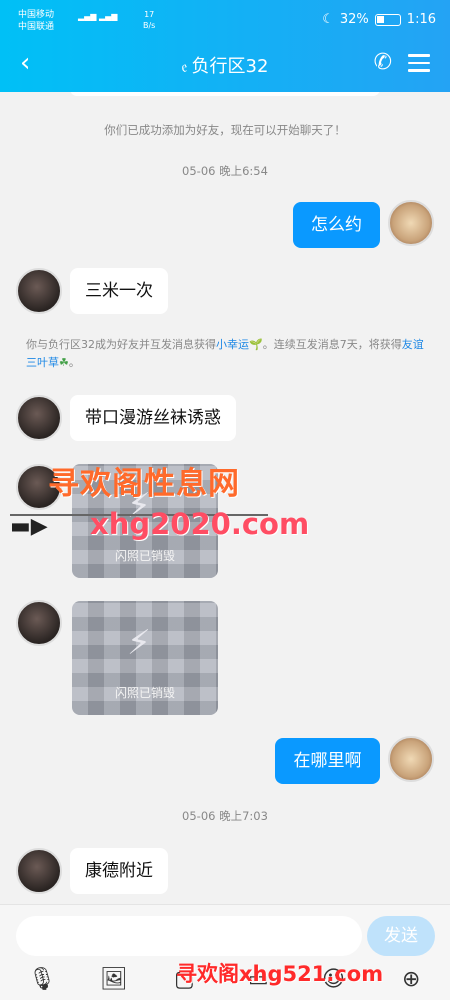 The image size is (450, 1000). What do you see at coordinates (225, 94) in the screenshot?
I see `previous-card` at bounding box center [225, 94].